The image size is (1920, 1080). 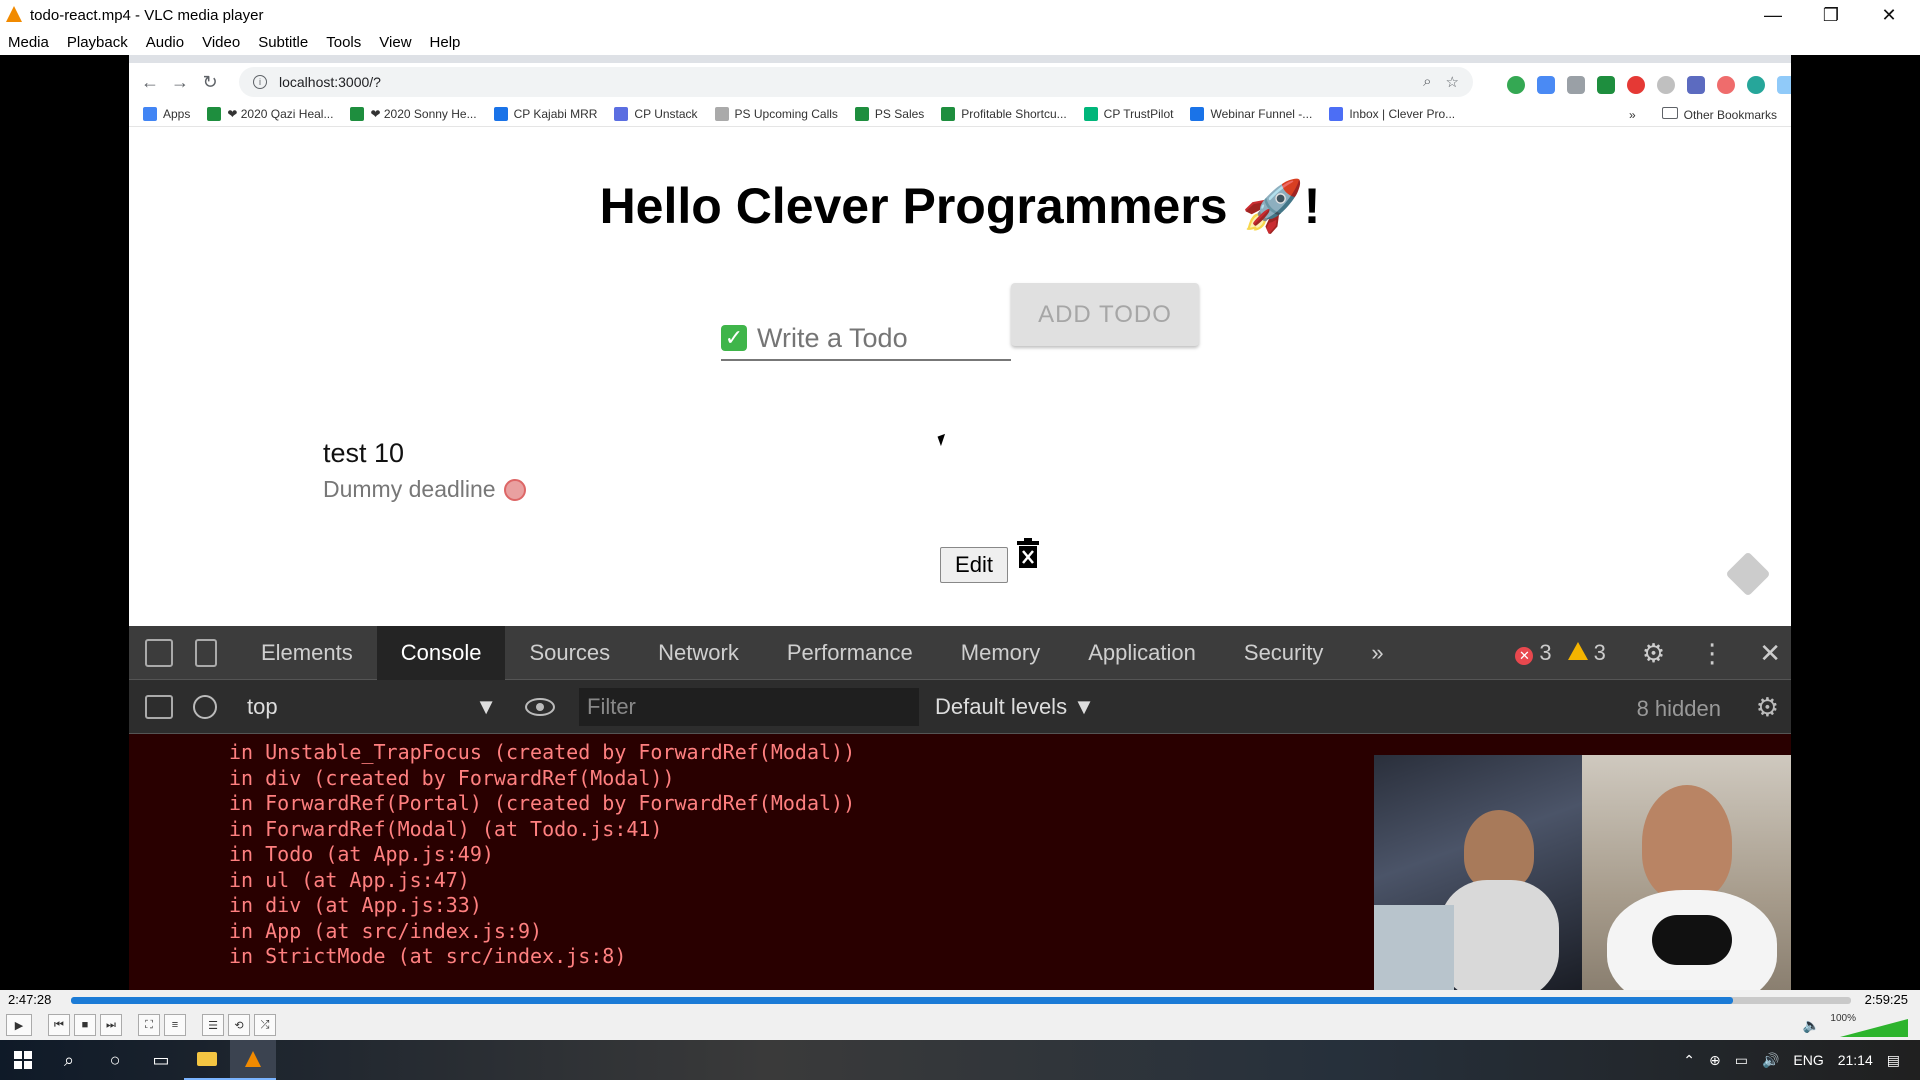 I want to click on bookmark-item: PS Upcoming Calls, so click(x=776, y=113).